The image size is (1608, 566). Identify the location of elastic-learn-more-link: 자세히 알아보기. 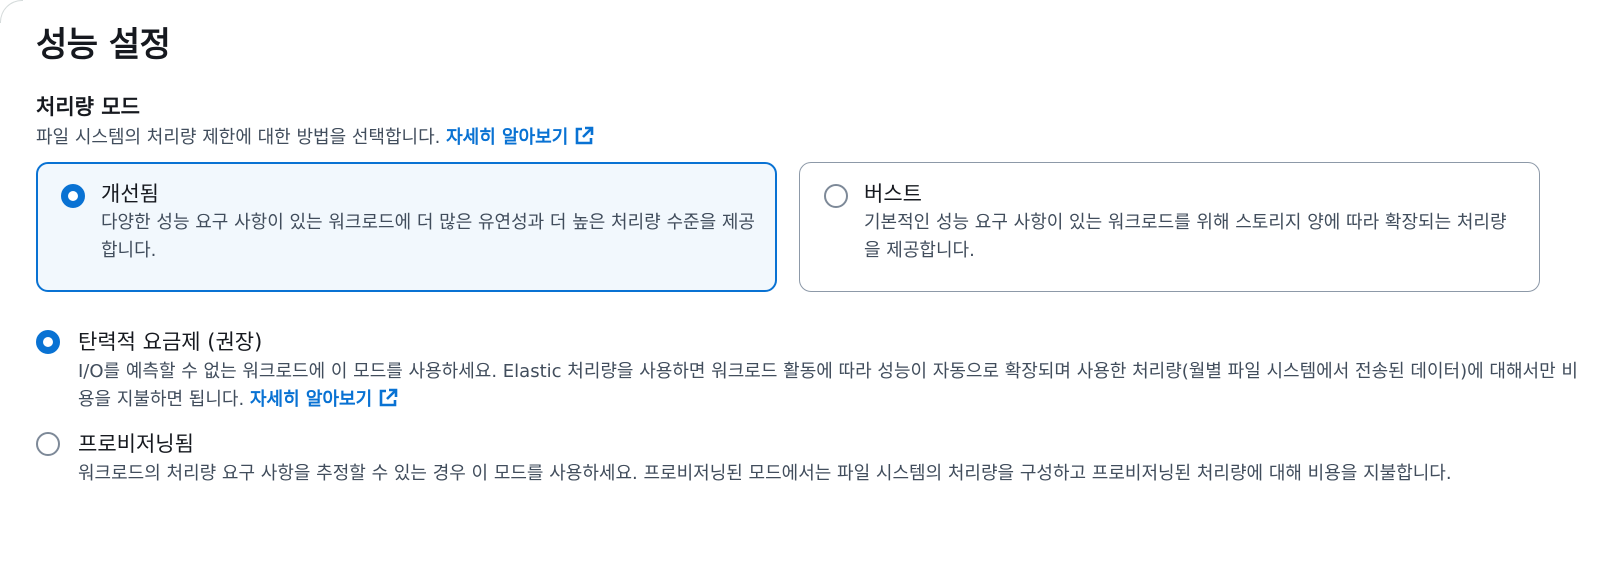
(323, 399).